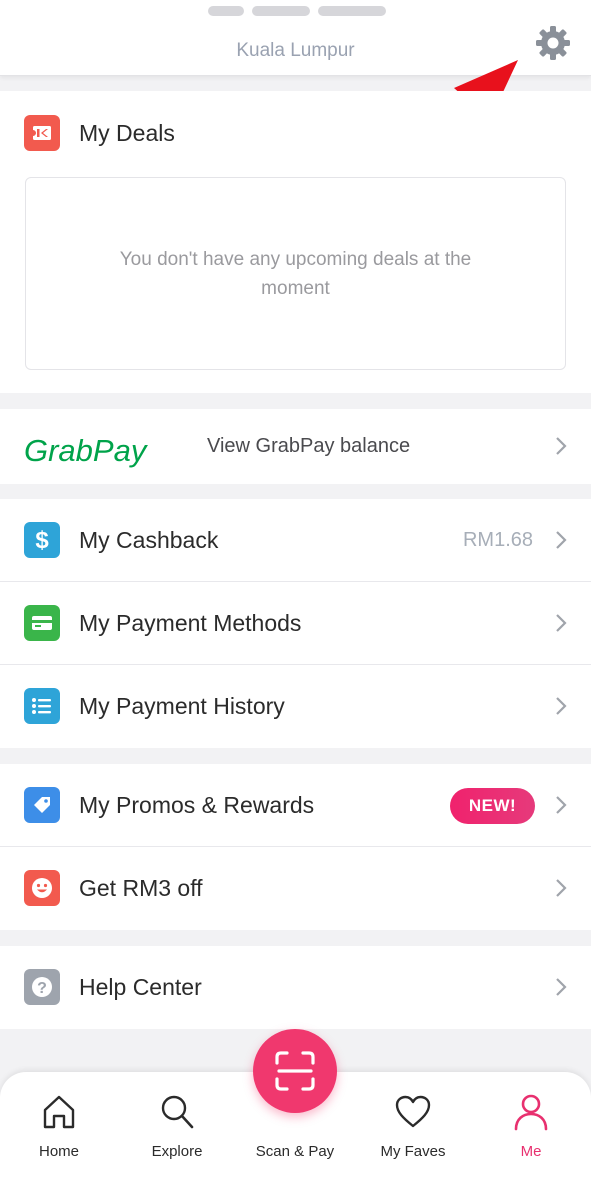 This screenshot has height=1179, width=591. What do you see at coordinates (553, 43) in the screenshot?
I see `settings-gear-icon` at bounding box center [553, 43].